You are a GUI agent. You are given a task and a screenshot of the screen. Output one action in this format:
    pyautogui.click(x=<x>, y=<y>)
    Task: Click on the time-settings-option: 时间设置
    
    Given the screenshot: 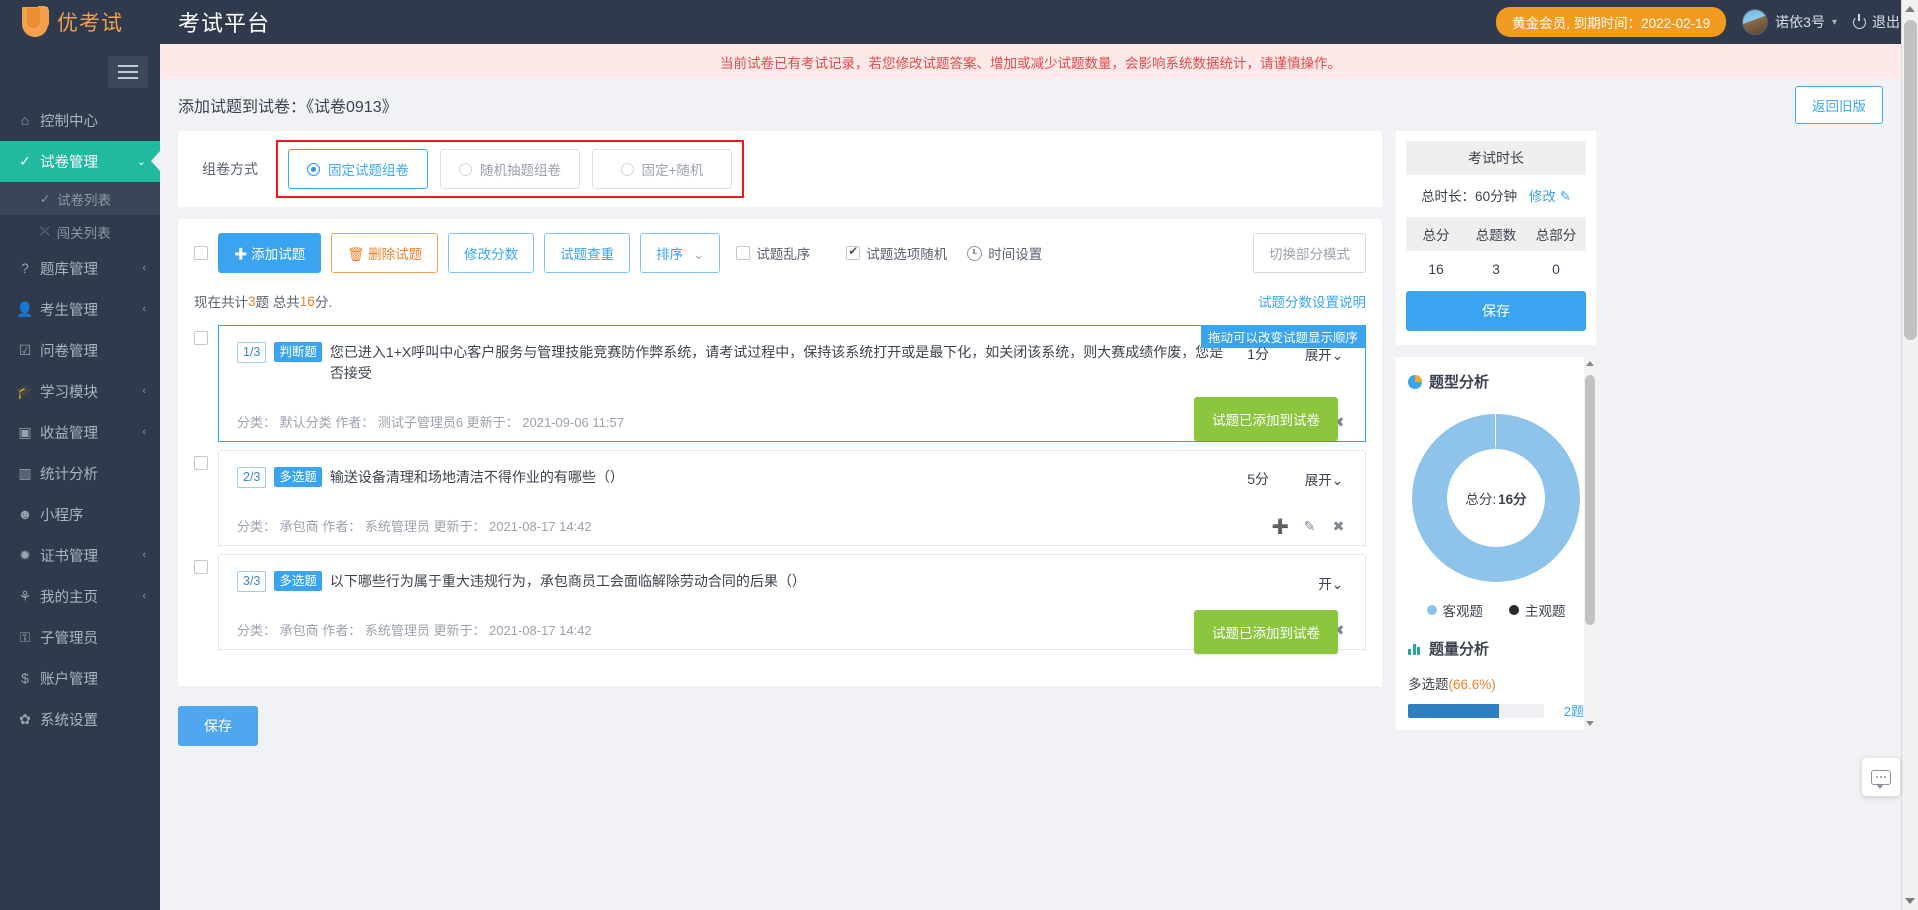 What is the action you would take?
    pyautogui.click(x=1004, y=253)
    